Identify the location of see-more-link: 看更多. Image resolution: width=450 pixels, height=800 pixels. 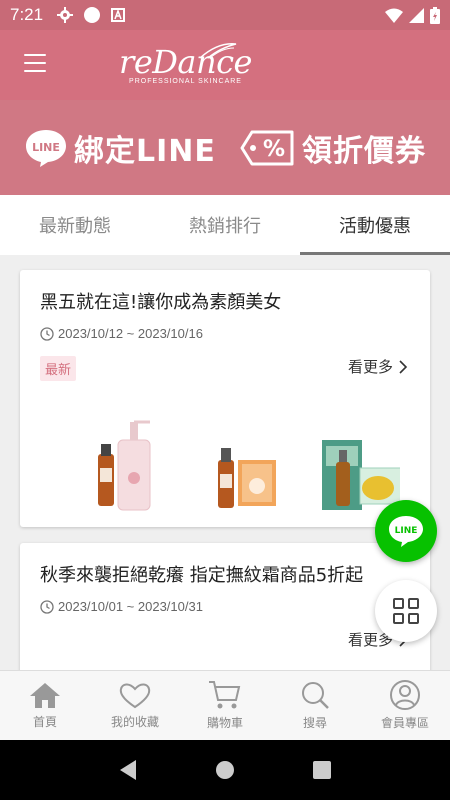
(378, 366).